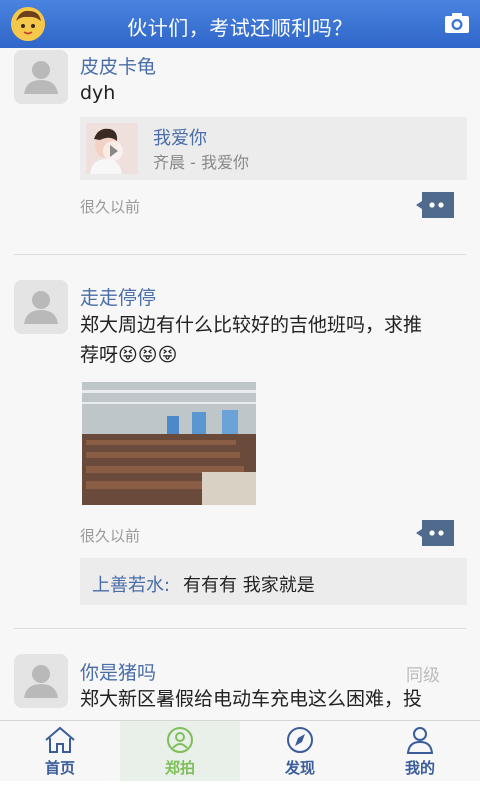 The height and width of the screenshot is (800, 480). What do you see at coordinates (240, 28) in the screenshot?
I see `page-title: 伙计们，考试还顺利吗？` at bounding box center [240, 28].